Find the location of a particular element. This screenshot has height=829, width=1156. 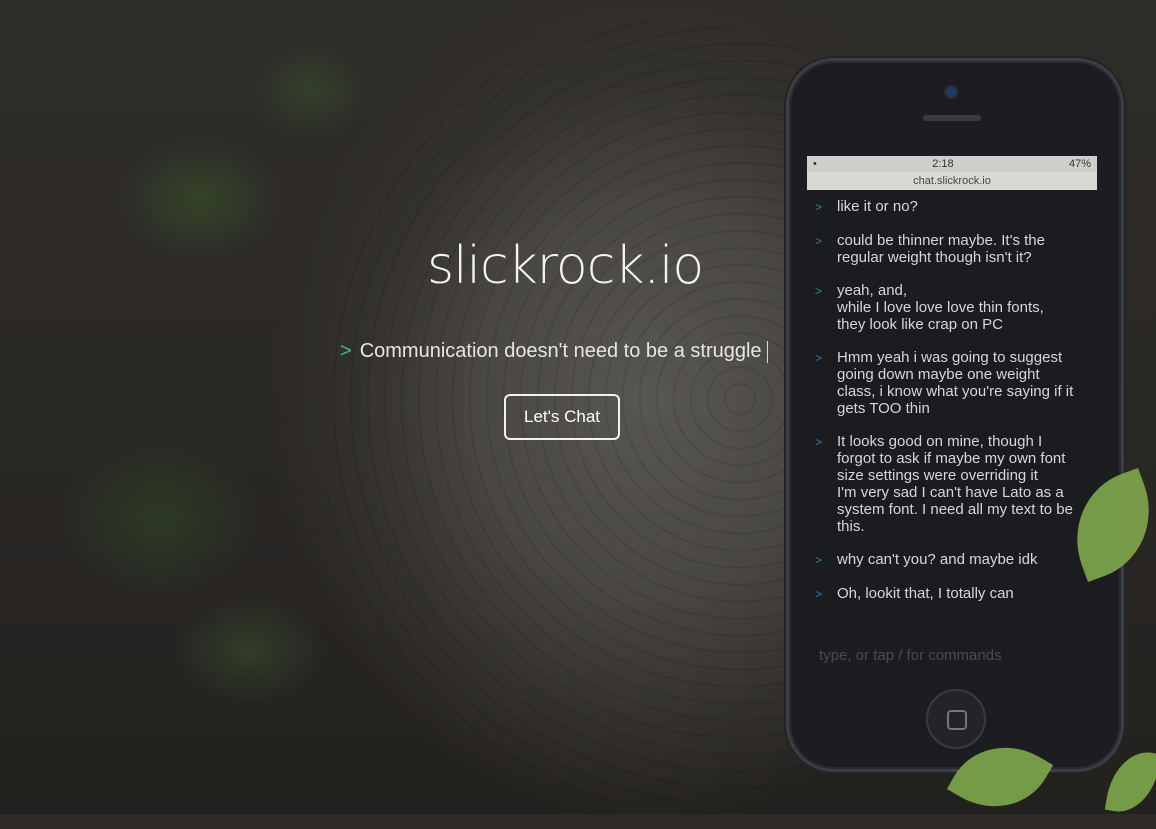

message-line: why can't you? and maybe idk is located at coordinates (937, 559).